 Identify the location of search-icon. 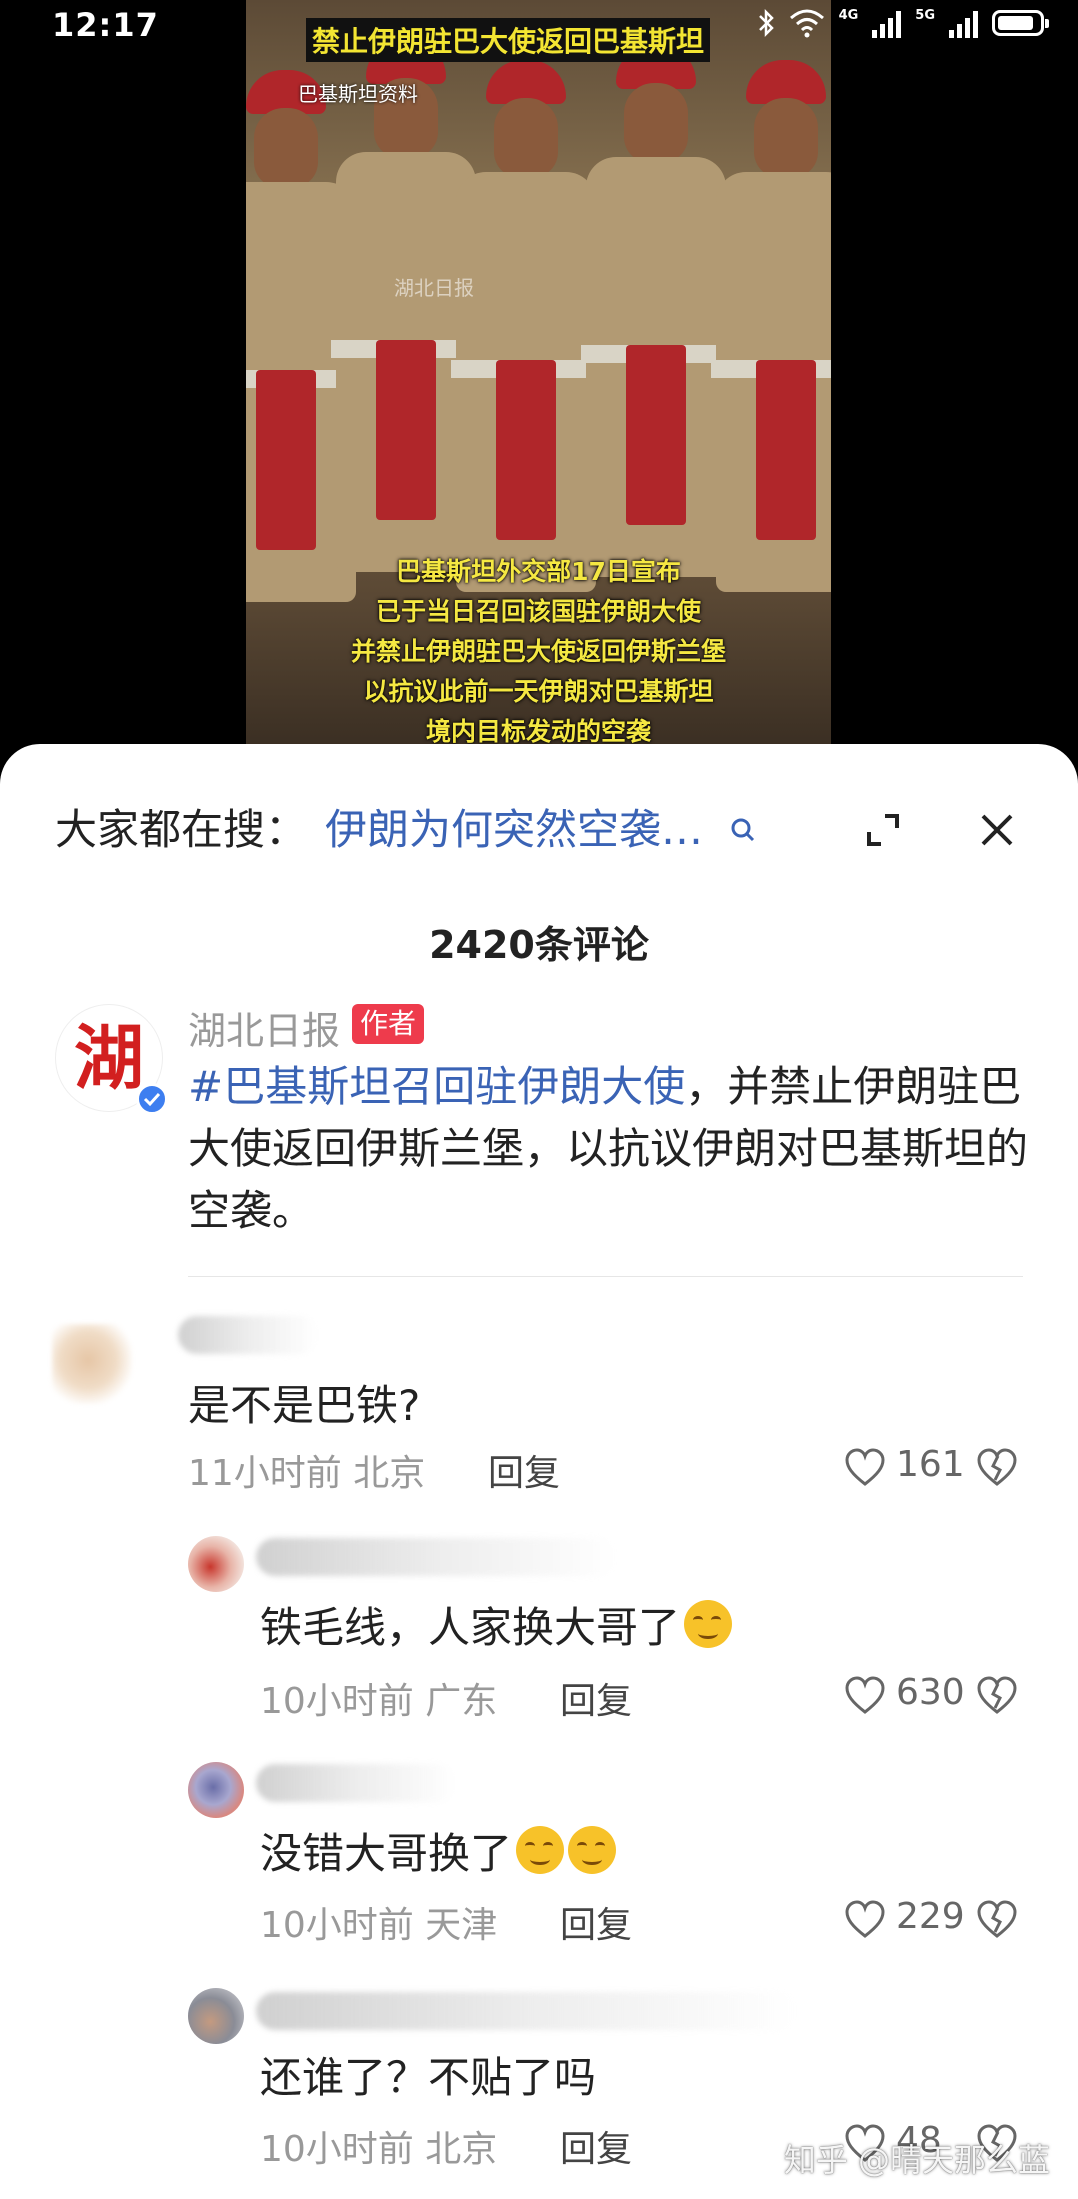
(743, 830).